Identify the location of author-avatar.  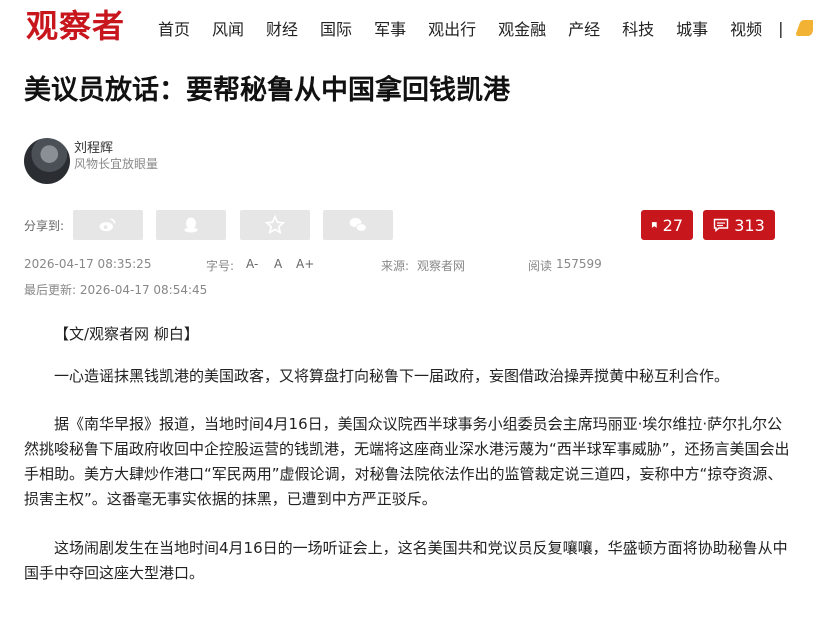
(47, 161).